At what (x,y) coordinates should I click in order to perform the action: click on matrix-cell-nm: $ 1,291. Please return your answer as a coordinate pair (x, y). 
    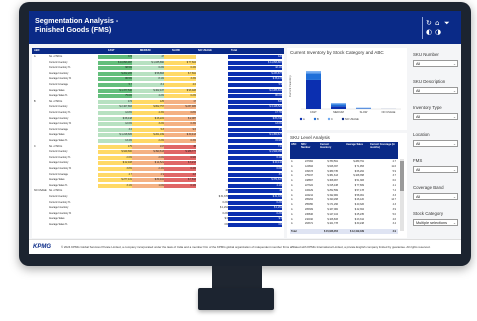
    Looking at the image, I should click on (224, 208).